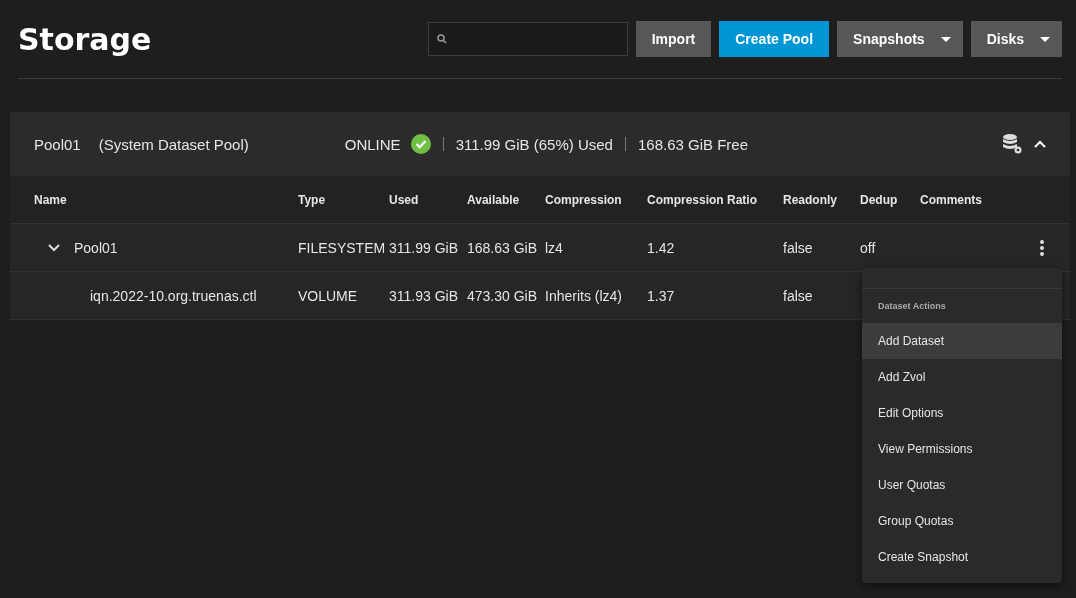 The height and width of the screenshot is (598, 1076). What do you see at coordinates (661, 295) in the screenshot?
I see `table-cell: 1.37` at bounding box center [661, 295].